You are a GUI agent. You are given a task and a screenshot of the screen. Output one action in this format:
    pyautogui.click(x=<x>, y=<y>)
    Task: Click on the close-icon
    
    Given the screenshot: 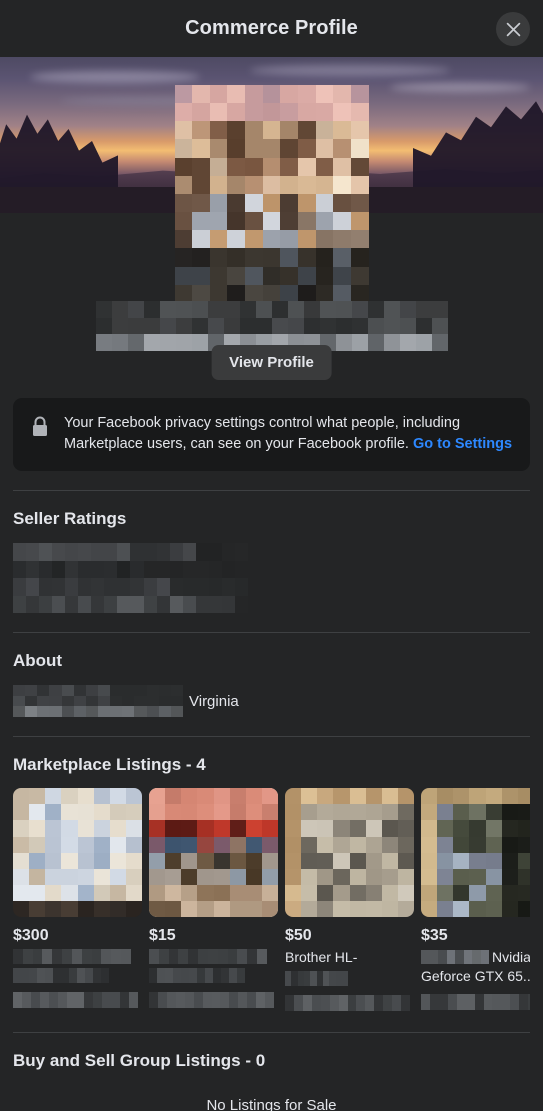 What is the action you would take?
    pyautogui.click(x=513, y=29)
    